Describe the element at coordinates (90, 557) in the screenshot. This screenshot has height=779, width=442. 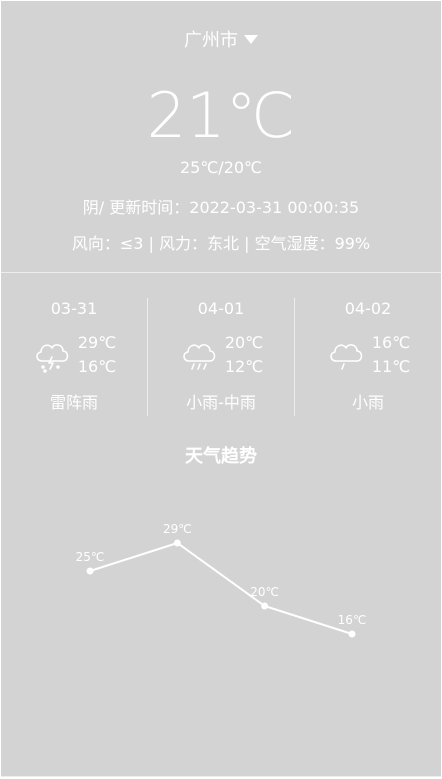
I see `trend-point-label: 25℃` at that location.